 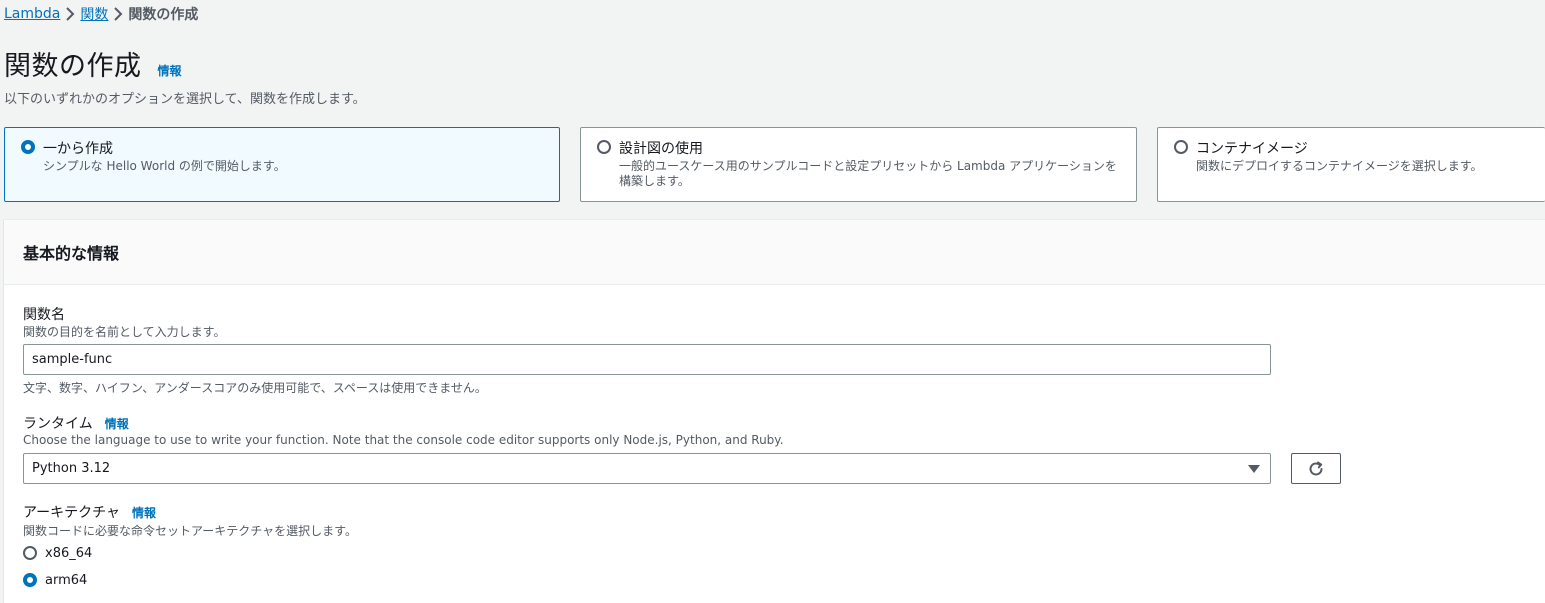 What do you see at coordinates (71, 253) in the screenshot?
I see `panel-title: 基本的な情報` at bounding box center [71, 253].